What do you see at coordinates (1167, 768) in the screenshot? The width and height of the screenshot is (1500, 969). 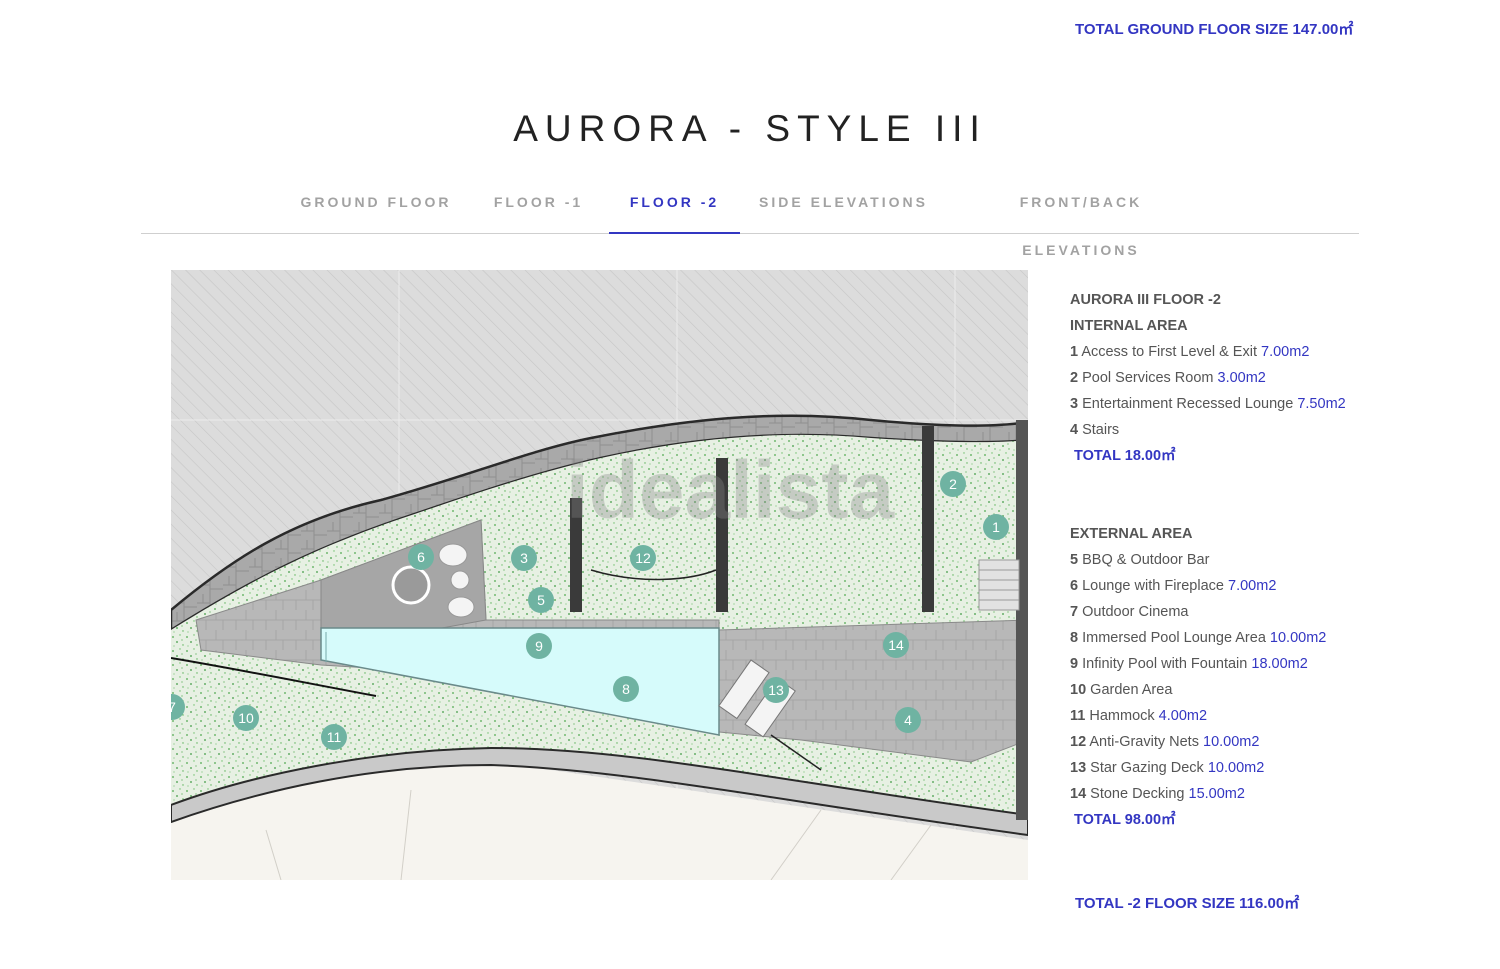 I see `list-item: 13 Star Gazing Deck 10.00m2` at bounding box center [1167, 768].